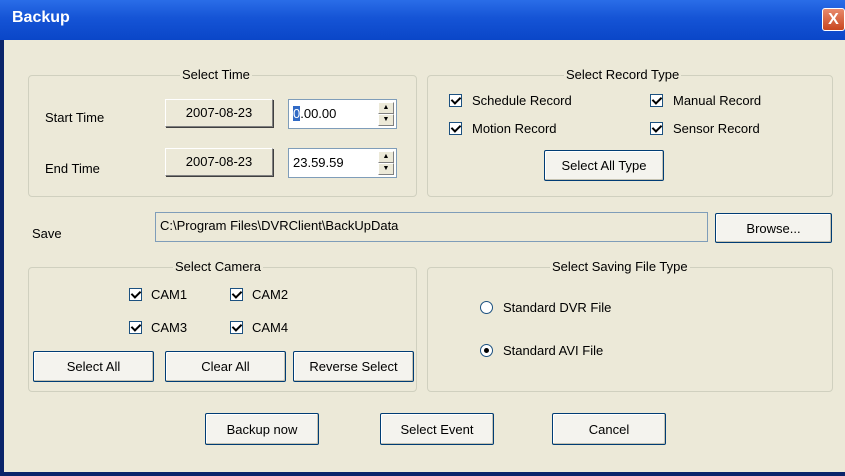 This screenshot has width=845, height=476. I want to click on close-button: X, so click(833, 19).